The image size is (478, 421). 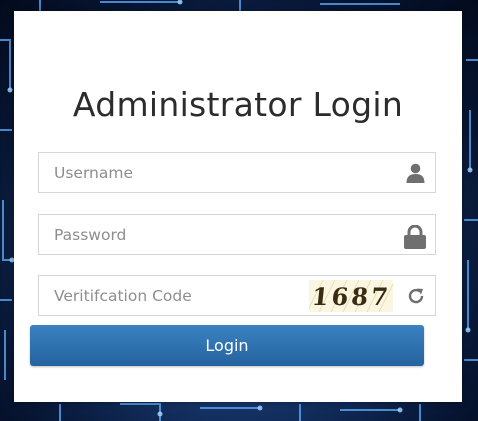 I want to click on captcha-image: 1687, so click(x=351, y=296).